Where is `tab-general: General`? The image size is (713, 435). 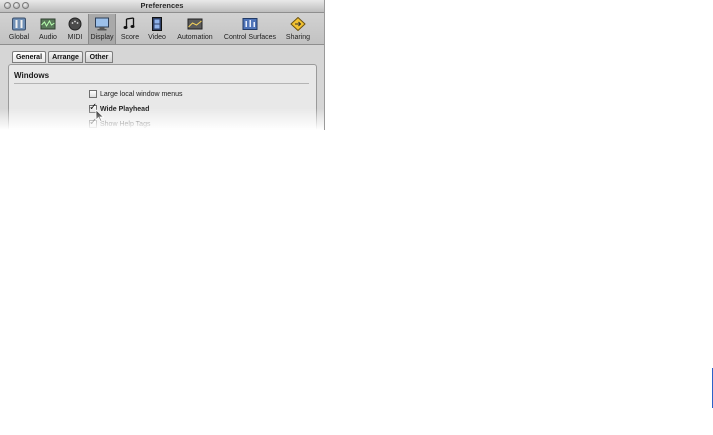 tab-general: General is located at coordinates (29, 57).